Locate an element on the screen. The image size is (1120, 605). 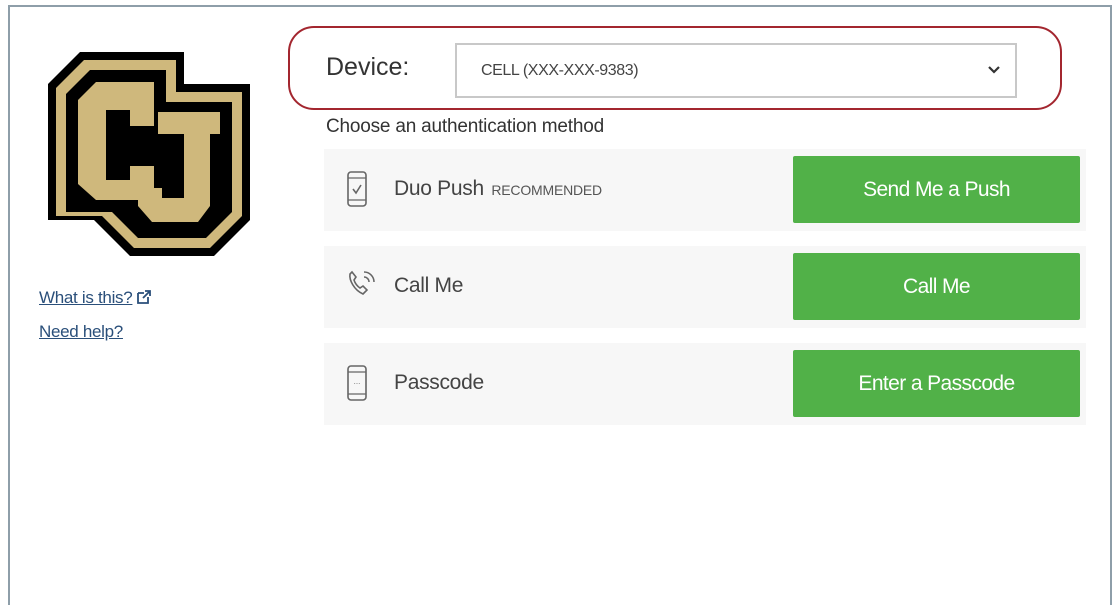
phone-check-icon is located at coordinates (357, 189).